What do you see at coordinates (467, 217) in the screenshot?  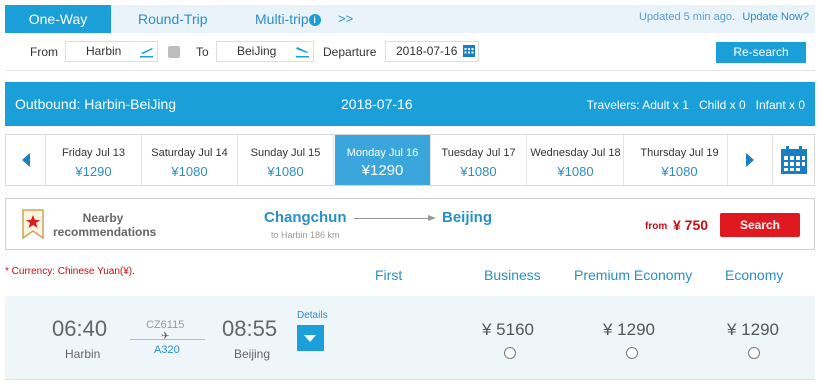 I see `recommendation-to-city: Beijing` at bounding box center [467, 217].